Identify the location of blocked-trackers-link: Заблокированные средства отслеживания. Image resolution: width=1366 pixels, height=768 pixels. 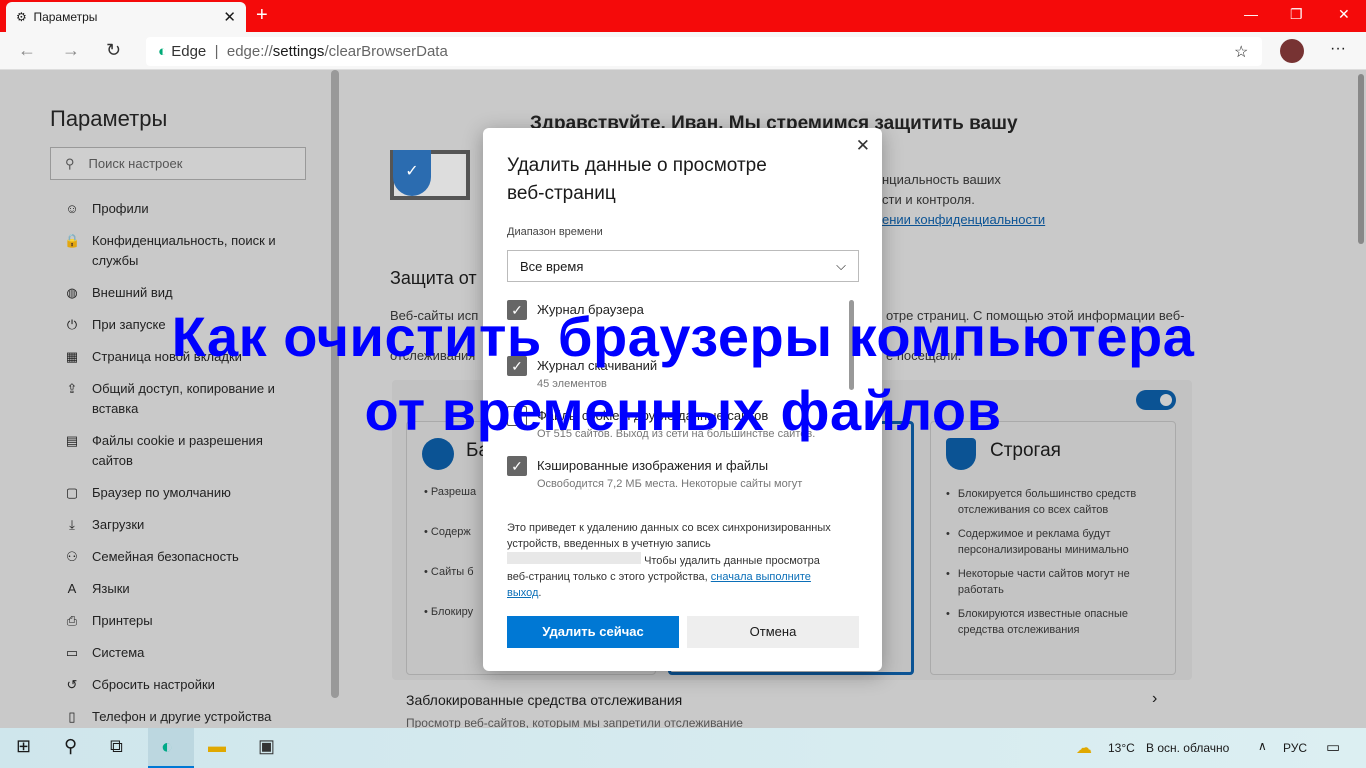
(544, 700).